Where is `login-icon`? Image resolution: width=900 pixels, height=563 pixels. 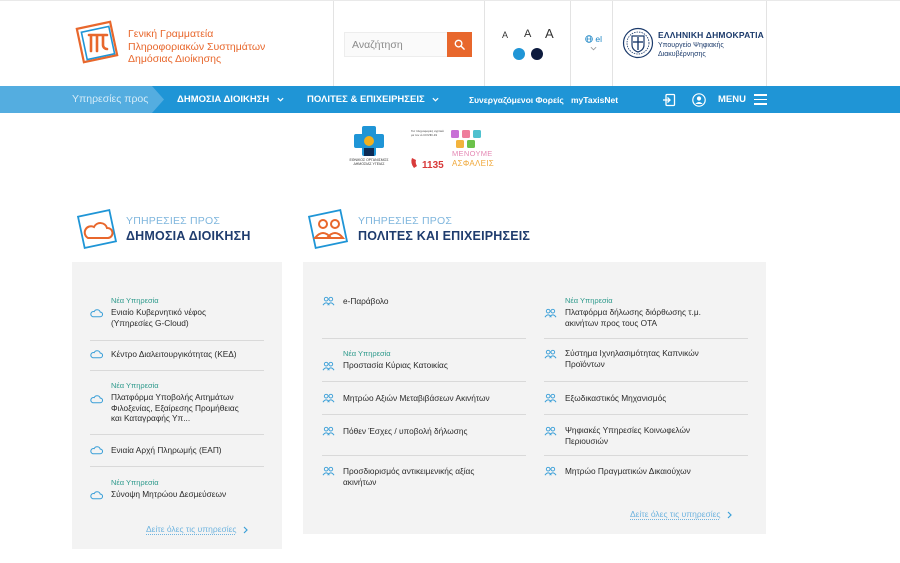
login-icon is located at coordinates (669, 100).